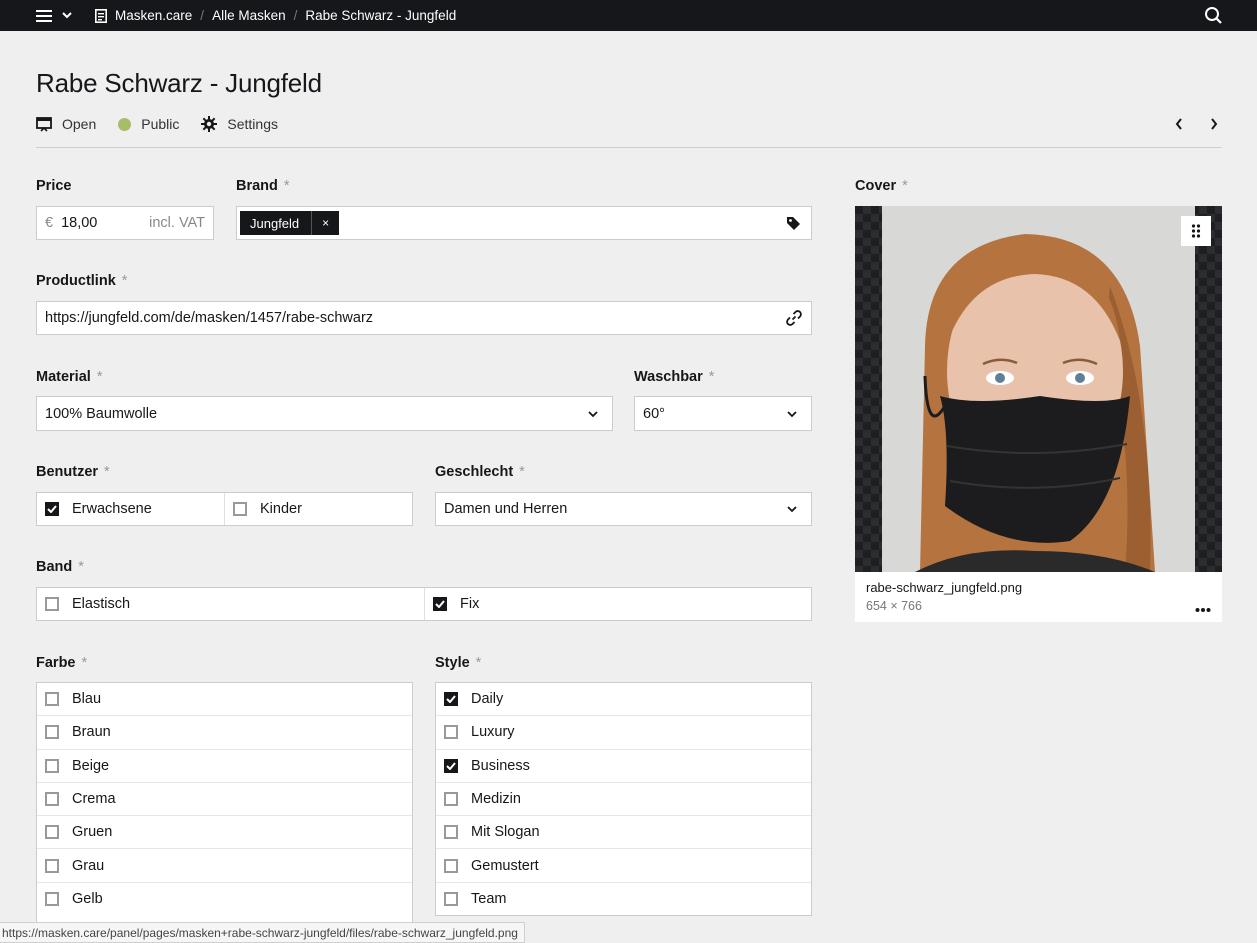  What do you see at coordinates (629, 147) in the screenshot?
I see `header-divider` at bounding box center [629, 147].